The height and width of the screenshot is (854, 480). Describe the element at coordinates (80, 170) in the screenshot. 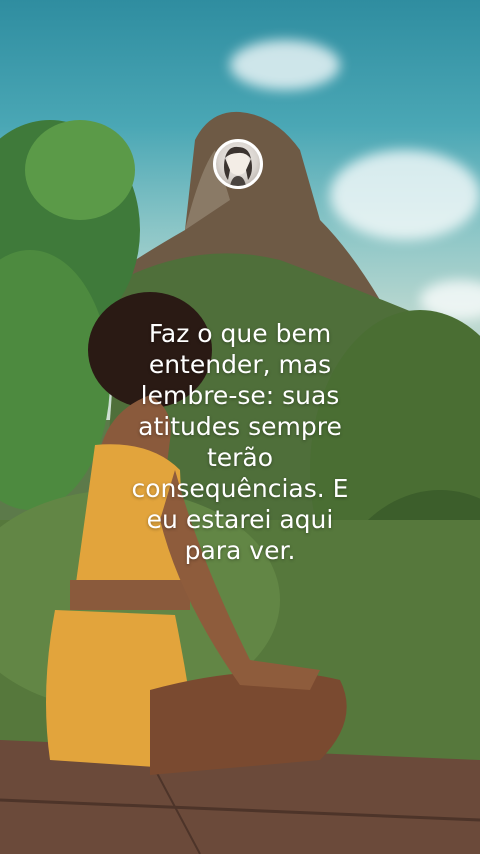

I see `tree-left-canopy` at that location.